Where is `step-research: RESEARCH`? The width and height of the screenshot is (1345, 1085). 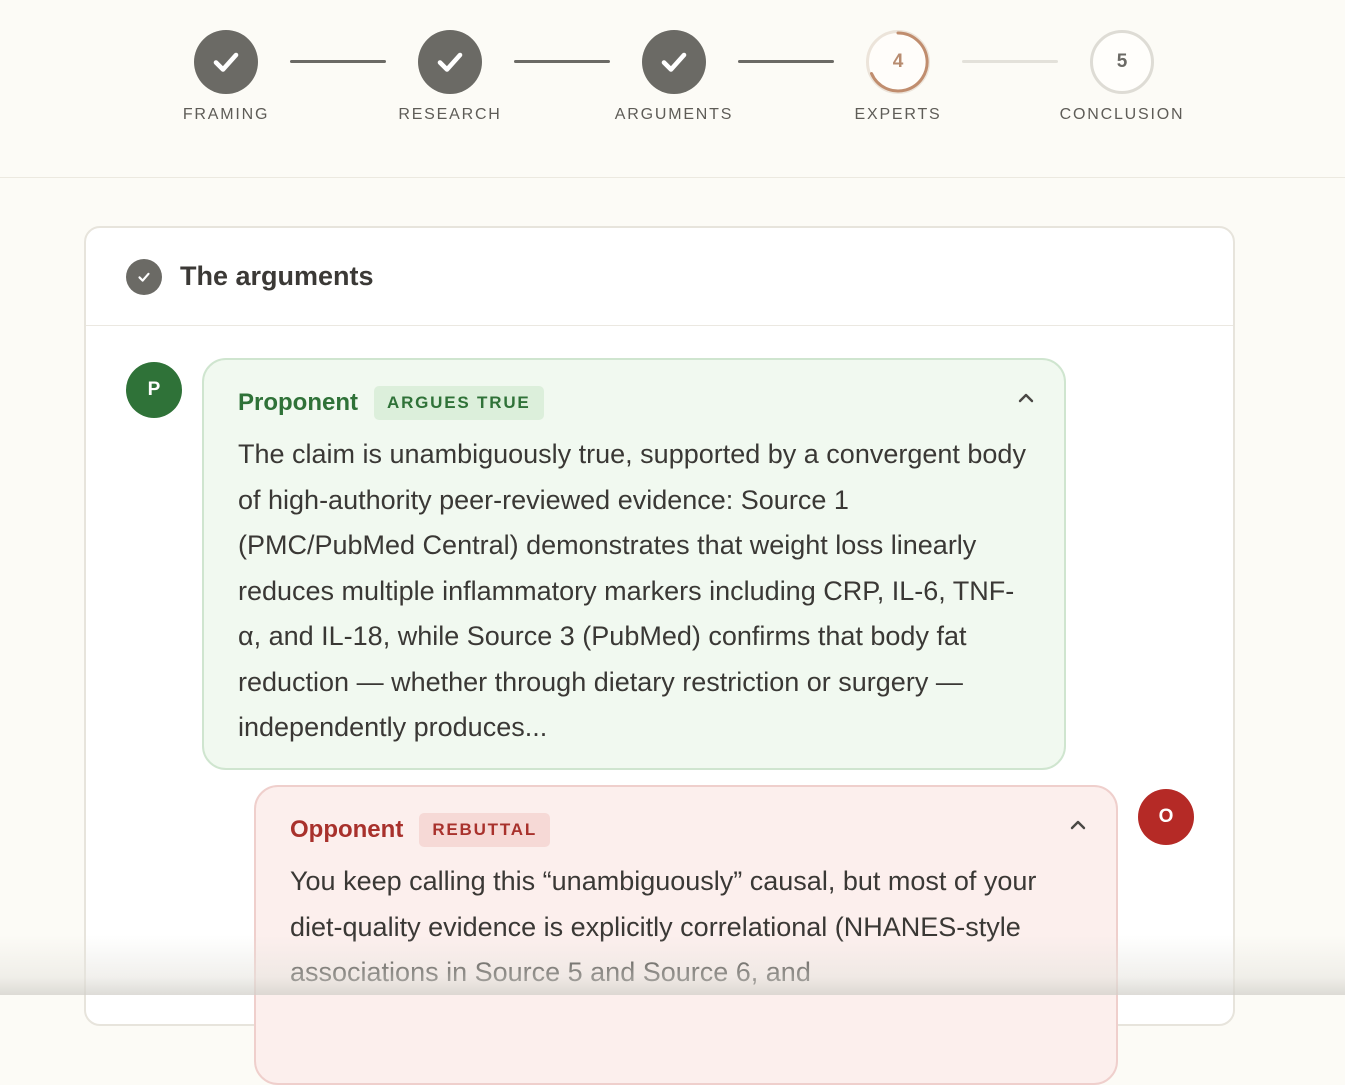
step-research: RESEARCH is located at coordinates (450, 77).